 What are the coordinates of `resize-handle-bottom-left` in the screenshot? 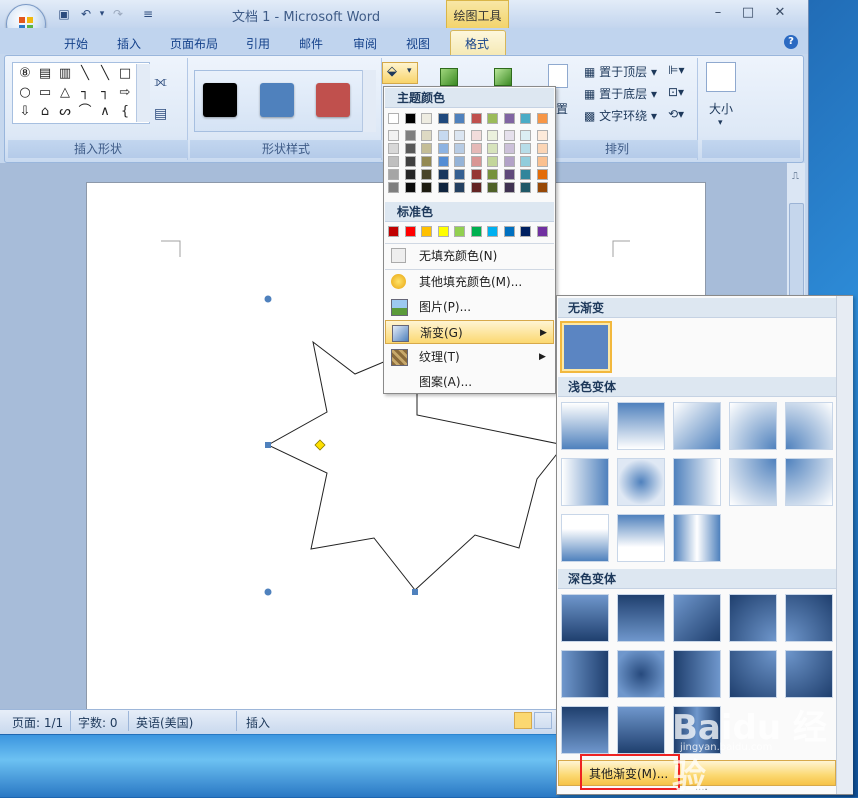 It's located at (268, 592).